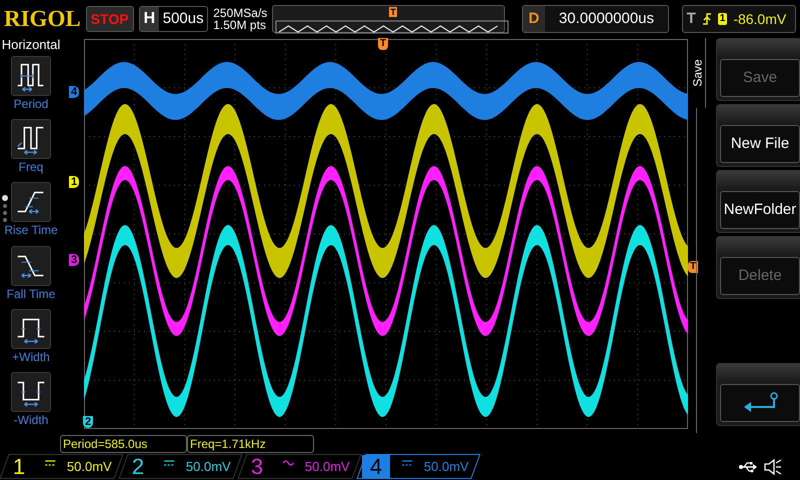 Image resolution: width=800 pixels, height=480 pixels. I want to click on channel-button: 1 50.0mV, so click(62, 466).